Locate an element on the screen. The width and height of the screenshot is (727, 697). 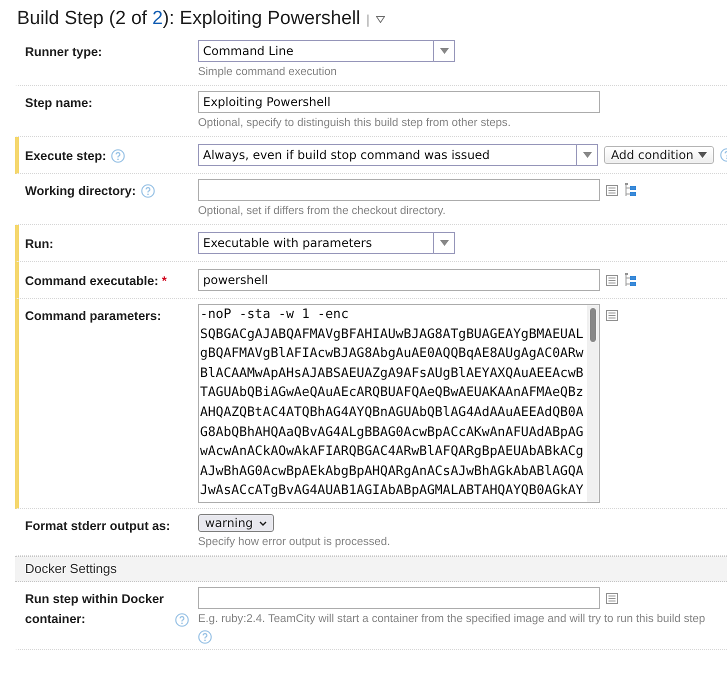
chevron-icon is located at coordinates (263, 523).